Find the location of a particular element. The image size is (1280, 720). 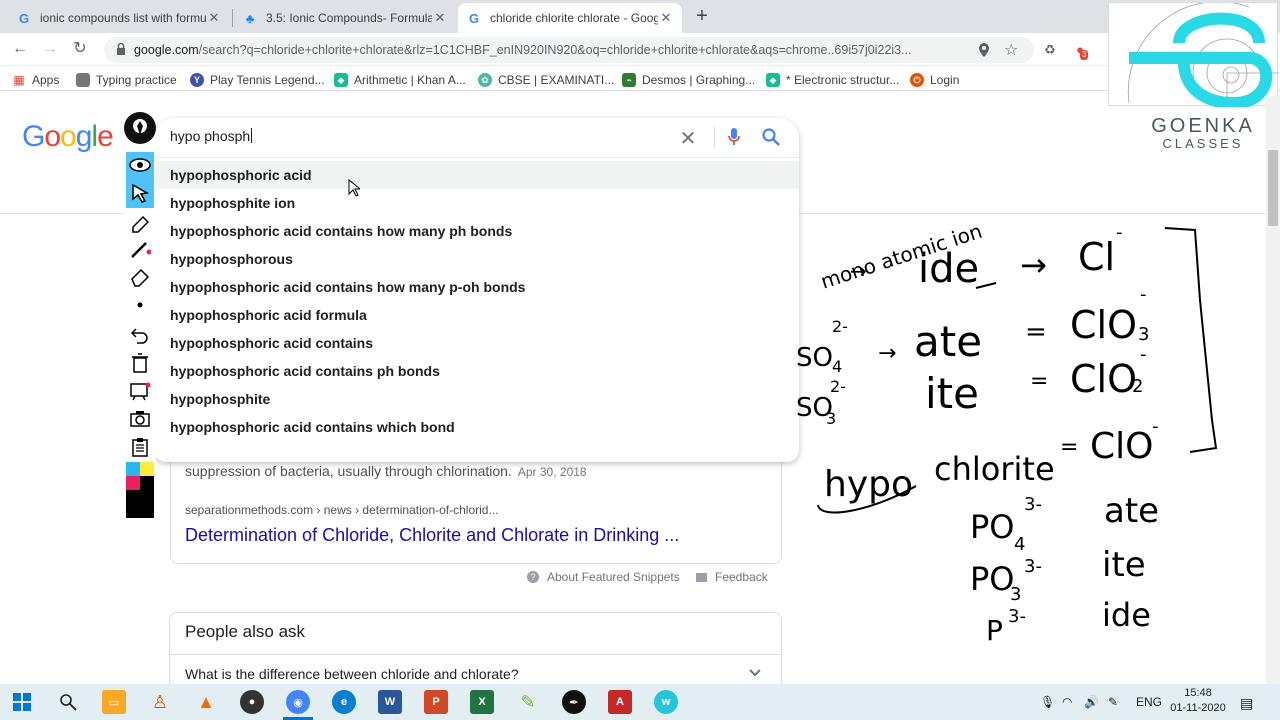

about-featured-snippets: ? About Featured Snippets is located at coordinates (603, 577).